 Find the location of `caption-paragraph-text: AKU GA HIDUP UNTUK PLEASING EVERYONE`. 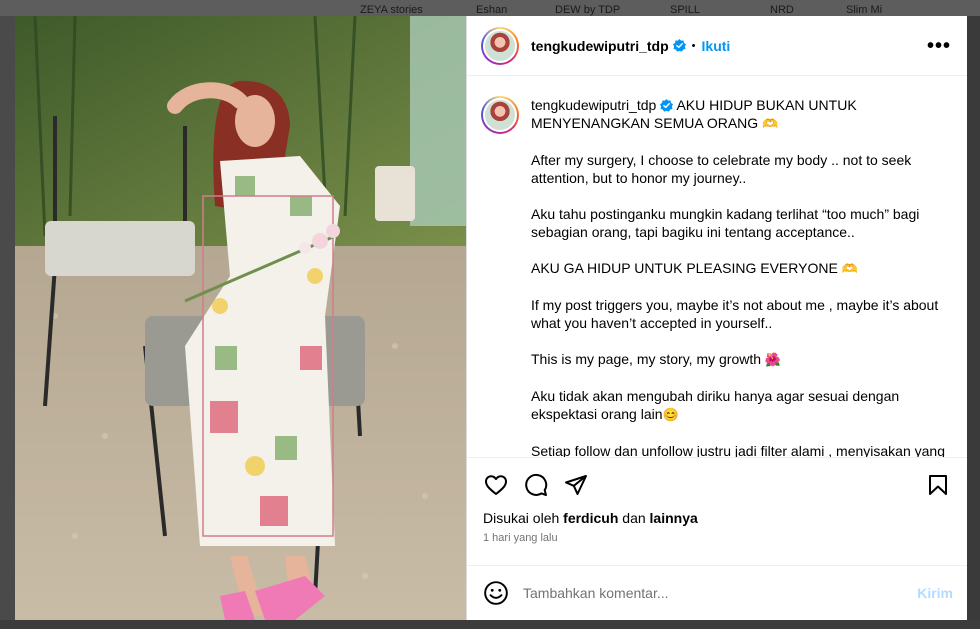

caption-paragraph-text: AKU GA HIDUP UNTUK PLEASING EVERYONE is located at coordinates (684, 268).